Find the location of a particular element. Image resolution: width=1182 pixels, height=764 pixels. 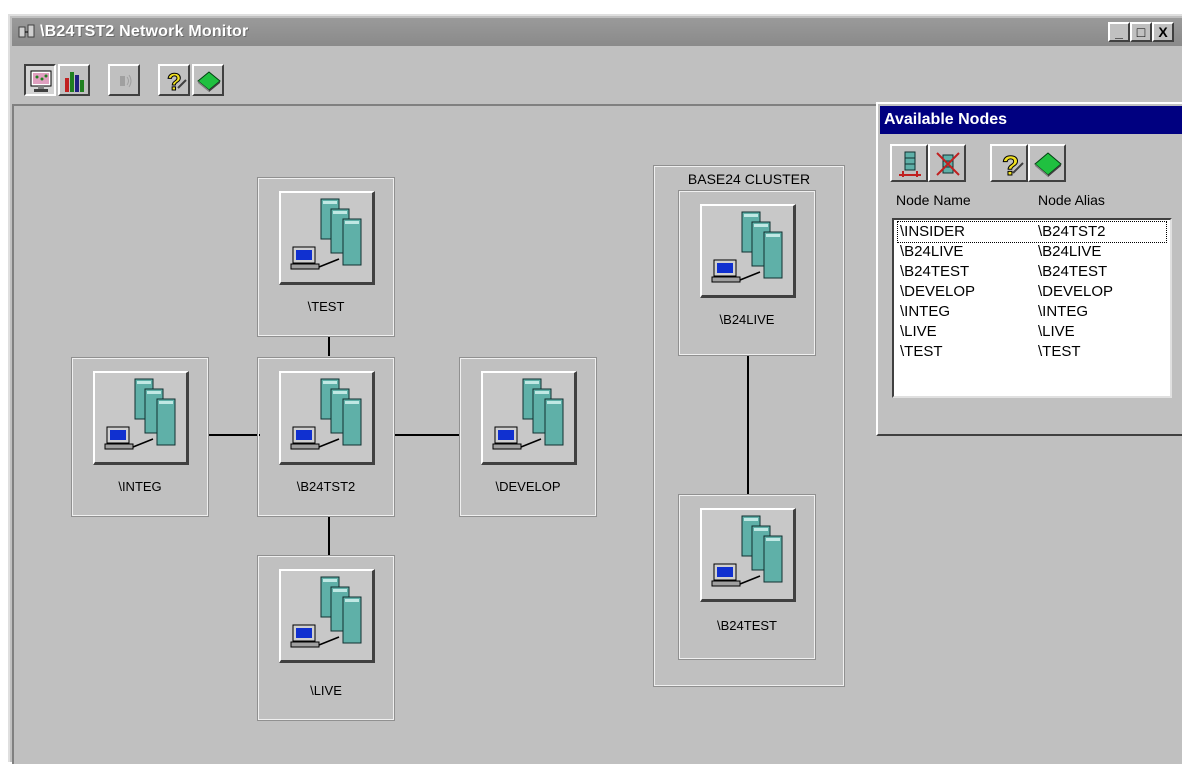

link-b24tst2-live is located at coordinates (329, 536).